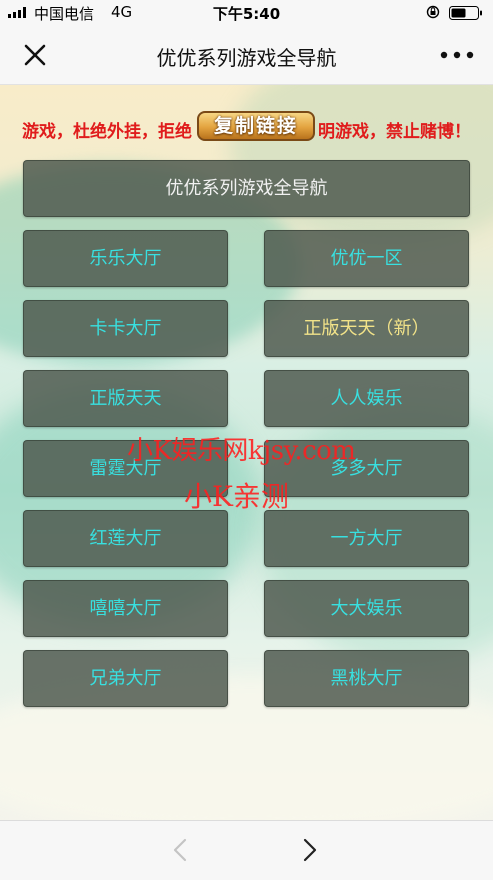 The width and height of the screenshot is (493, 880). I want to click on game-button-honglian: 红莲大厅, so click(125, 538).